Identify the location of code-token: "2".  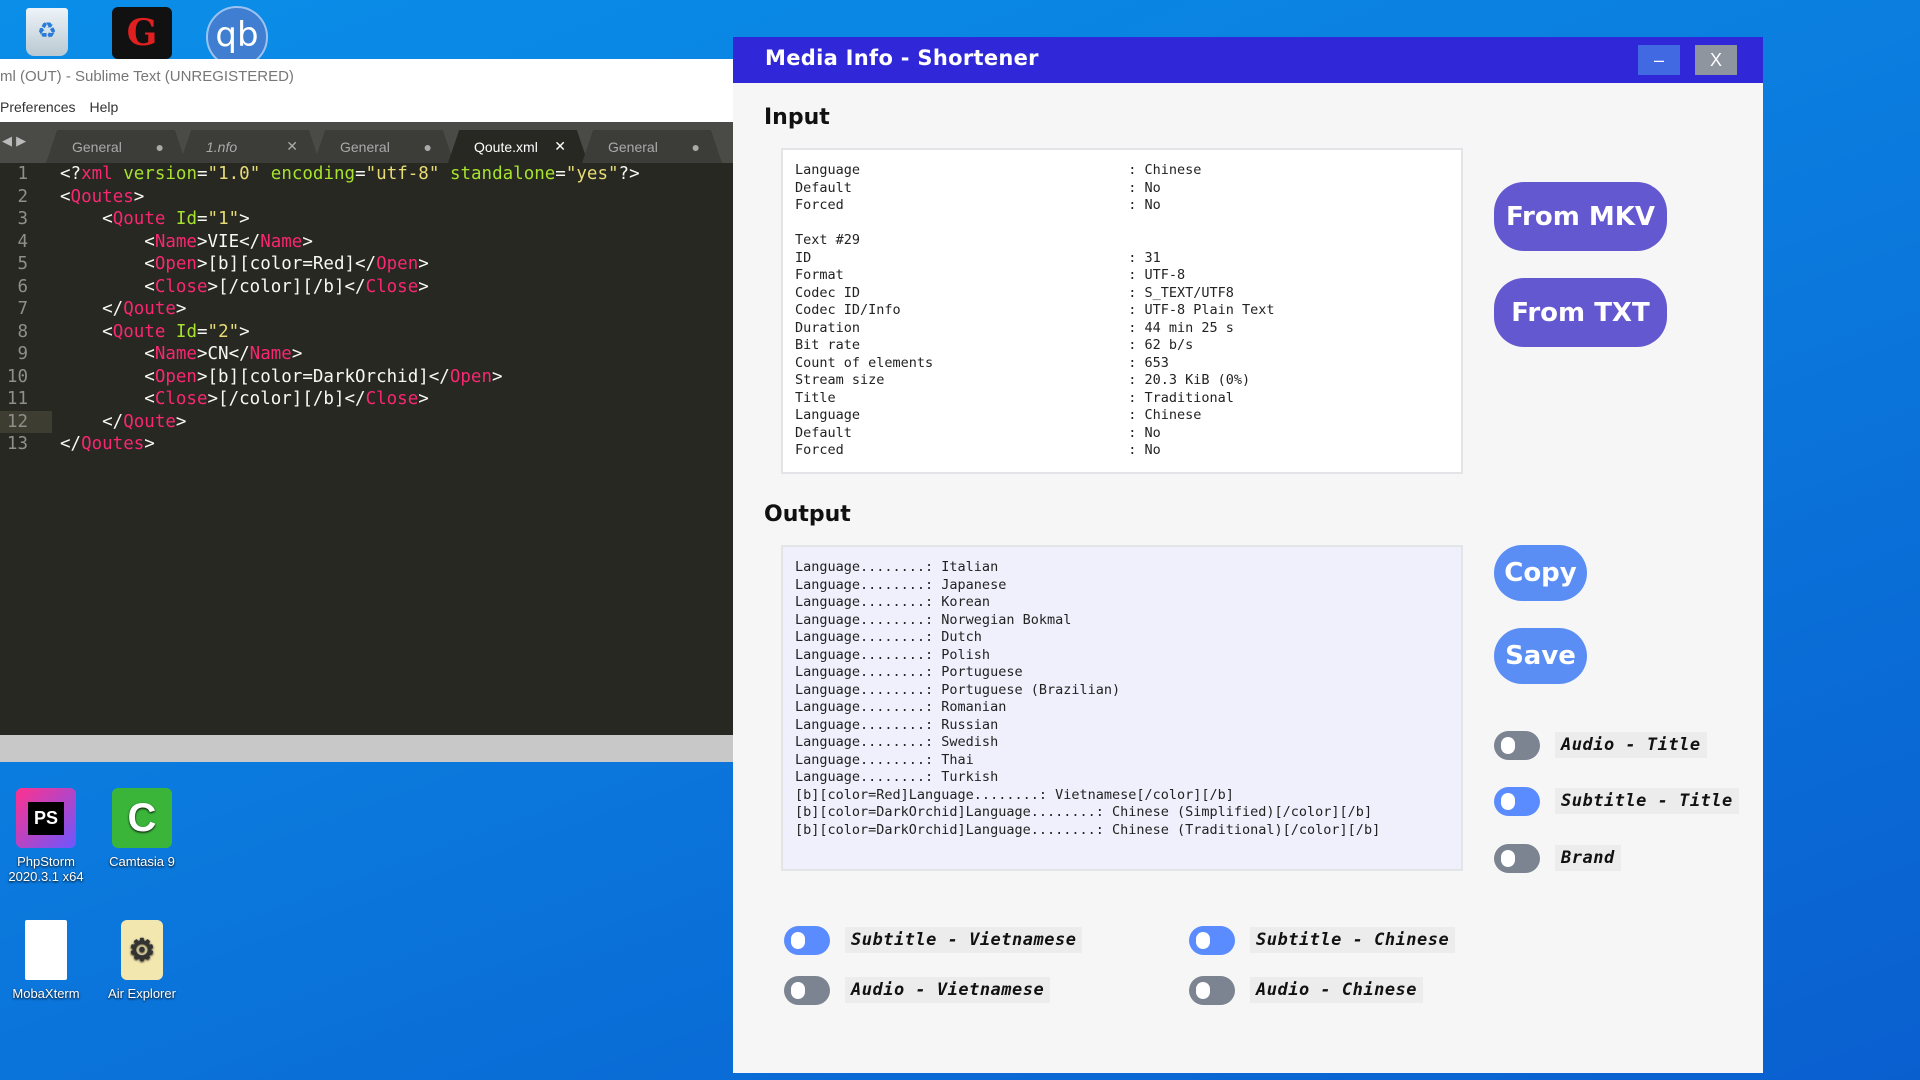
(223, 331).